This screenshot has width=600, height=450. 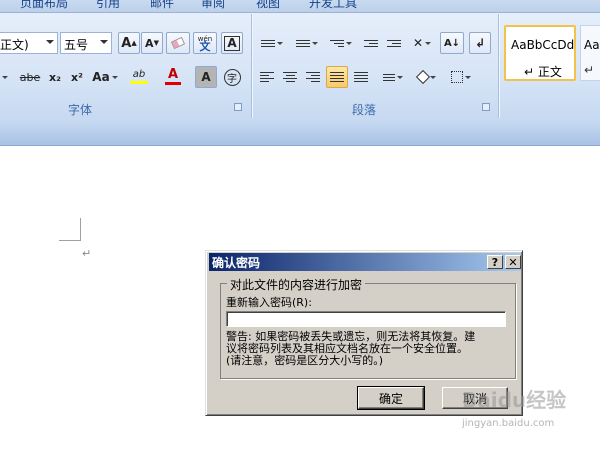 I want to click on shading-button, so click(x=427, y=77).